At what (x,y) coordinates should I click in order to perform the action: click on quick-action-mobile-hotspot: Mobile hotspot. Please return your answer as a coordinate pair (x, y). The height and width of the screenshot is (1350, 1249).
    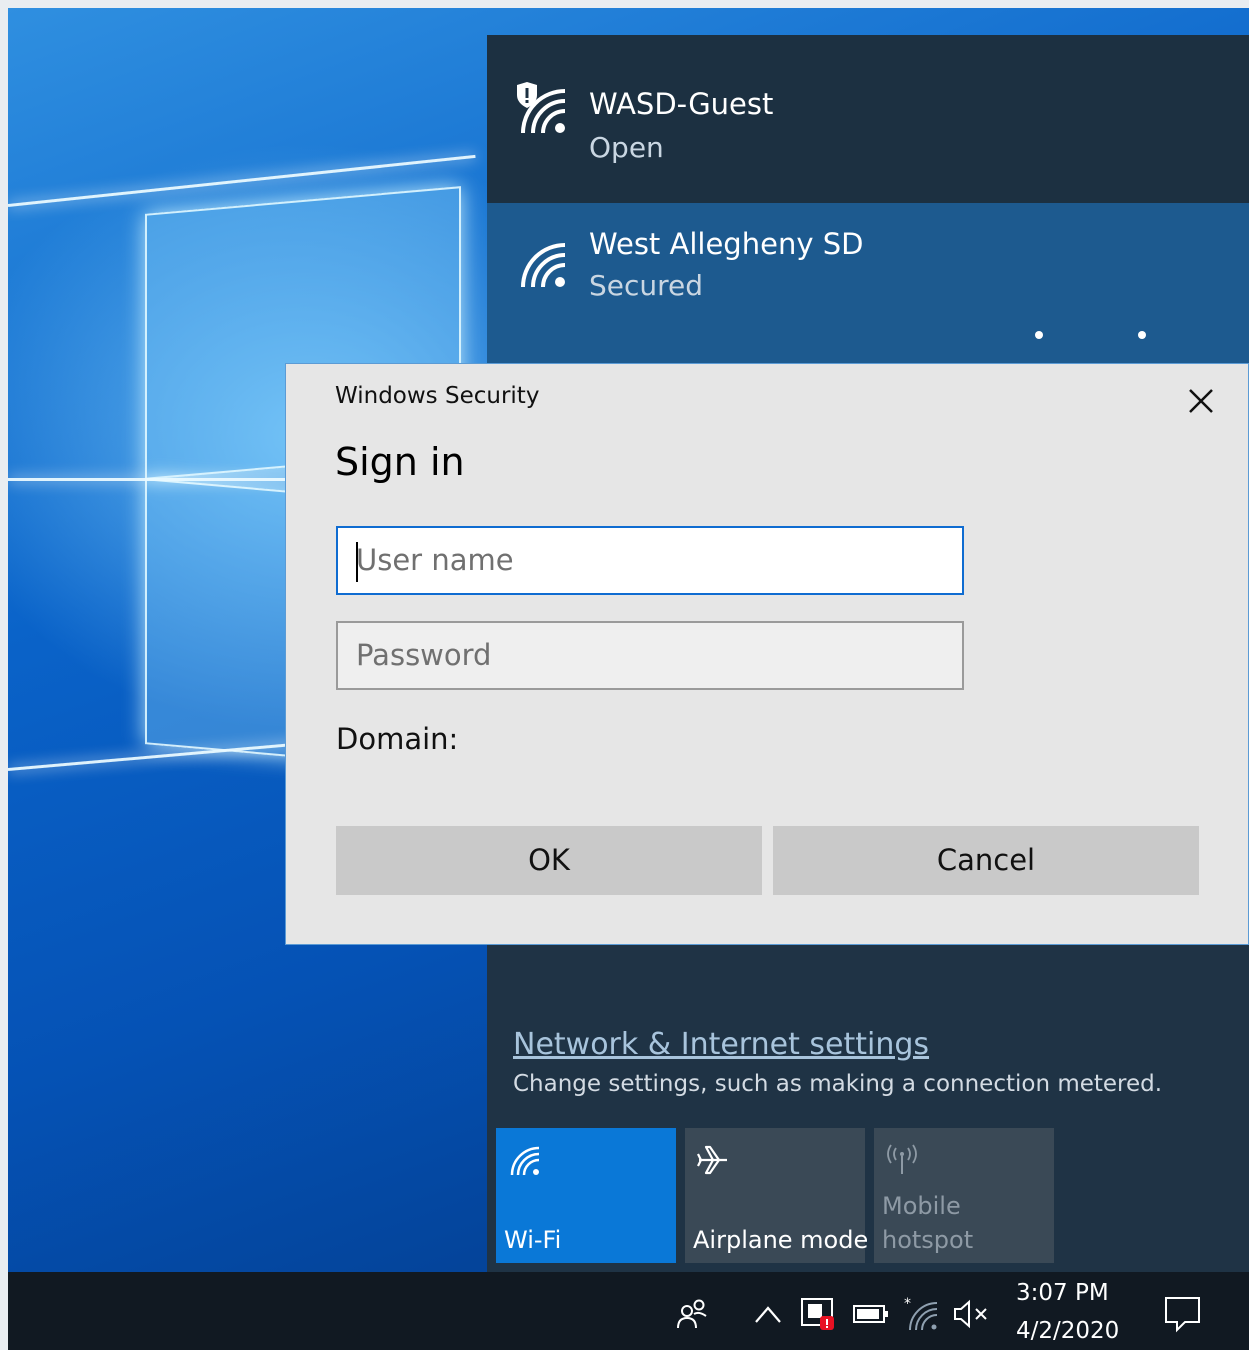
    Looking at the image, I should click on (964, 1195).